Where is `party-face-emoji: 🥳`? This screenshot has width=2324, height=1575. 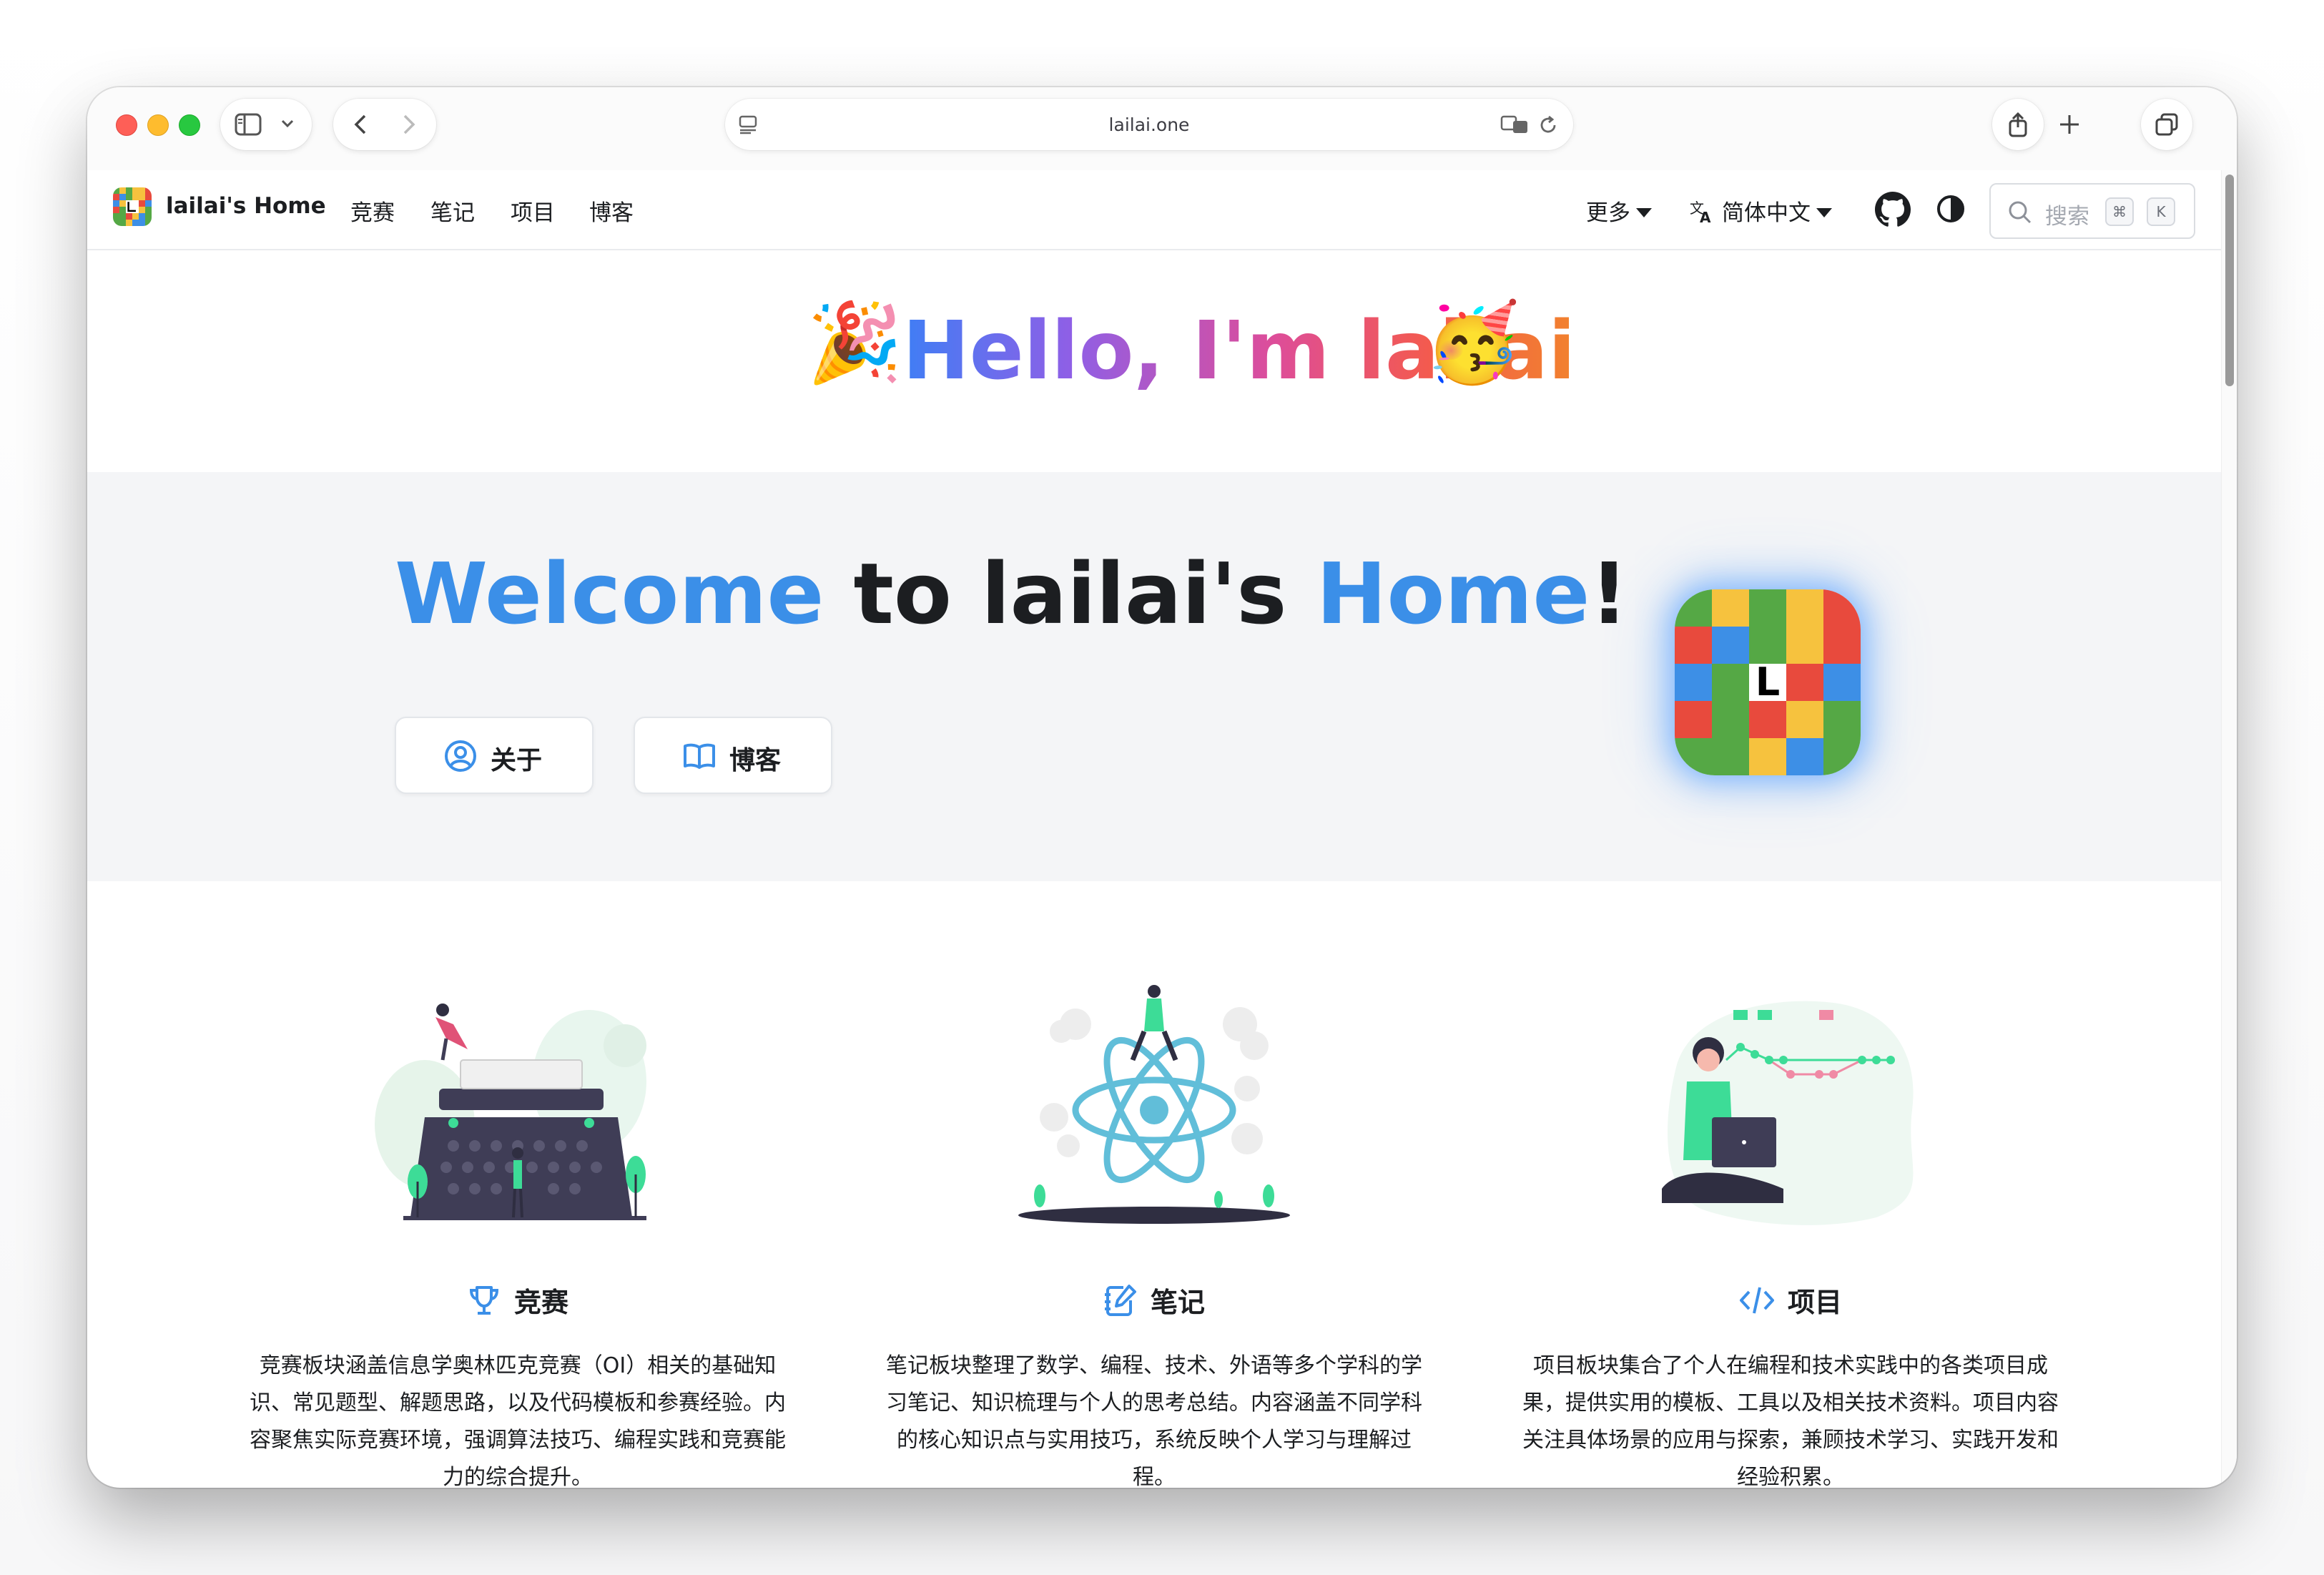 party-face-emoji: 🥳 is located at coordinates (1472, 343).